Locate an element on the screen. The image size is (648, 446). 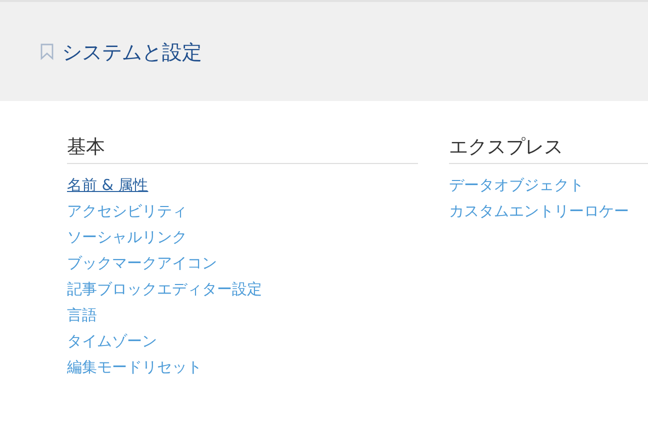
bookmark-icon is located at coordinates (47, 51).